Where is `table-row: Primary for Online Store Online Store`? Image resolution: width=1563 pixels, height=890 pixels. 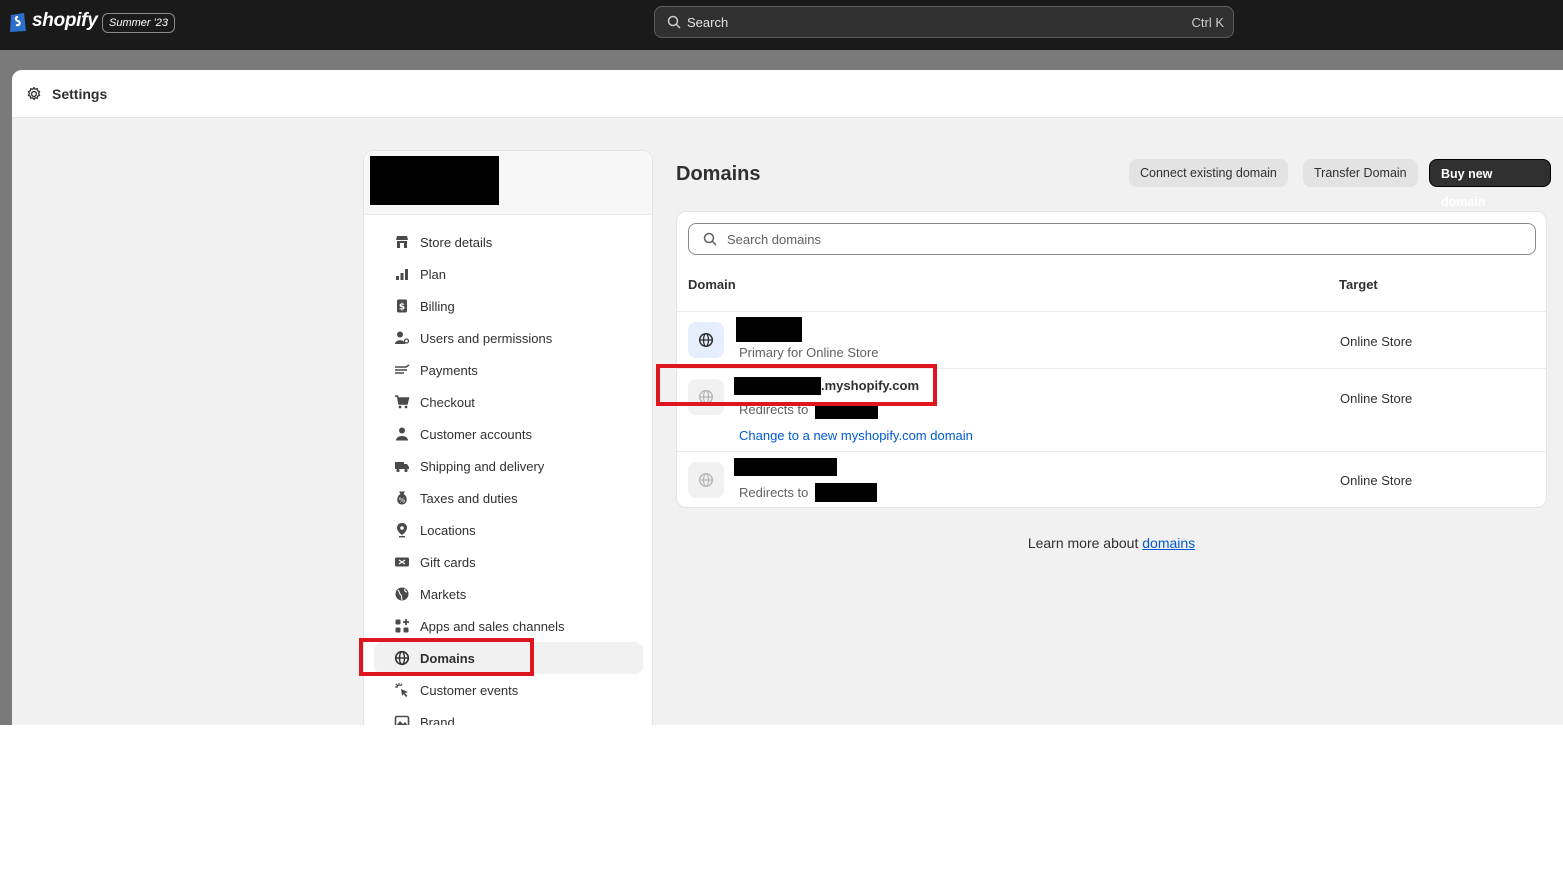 table-row: Primary for Online Store Online Store is located at coordinates (1111, 339).